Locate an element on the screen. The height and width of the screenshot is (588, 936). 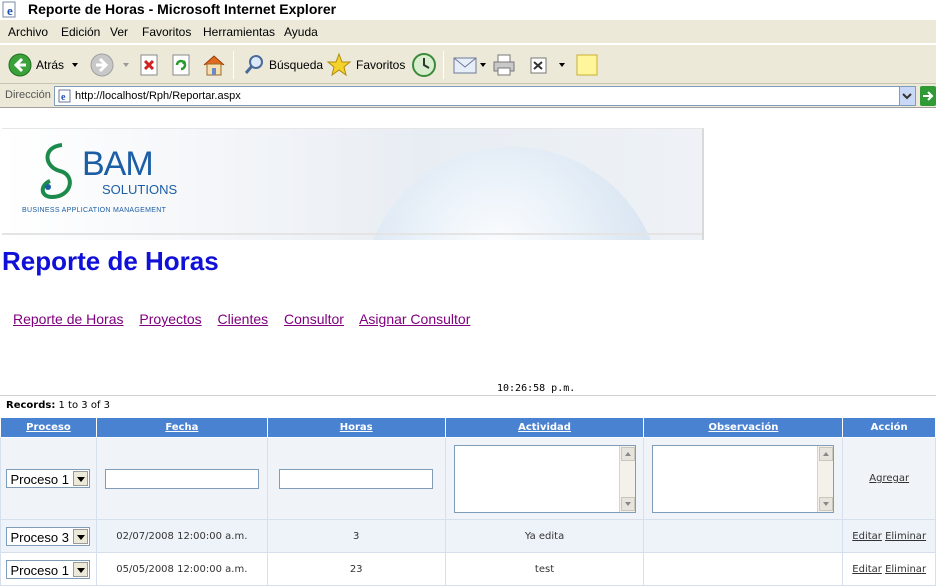
menu-archivo: Archivo is located at coordinates (28, 32).